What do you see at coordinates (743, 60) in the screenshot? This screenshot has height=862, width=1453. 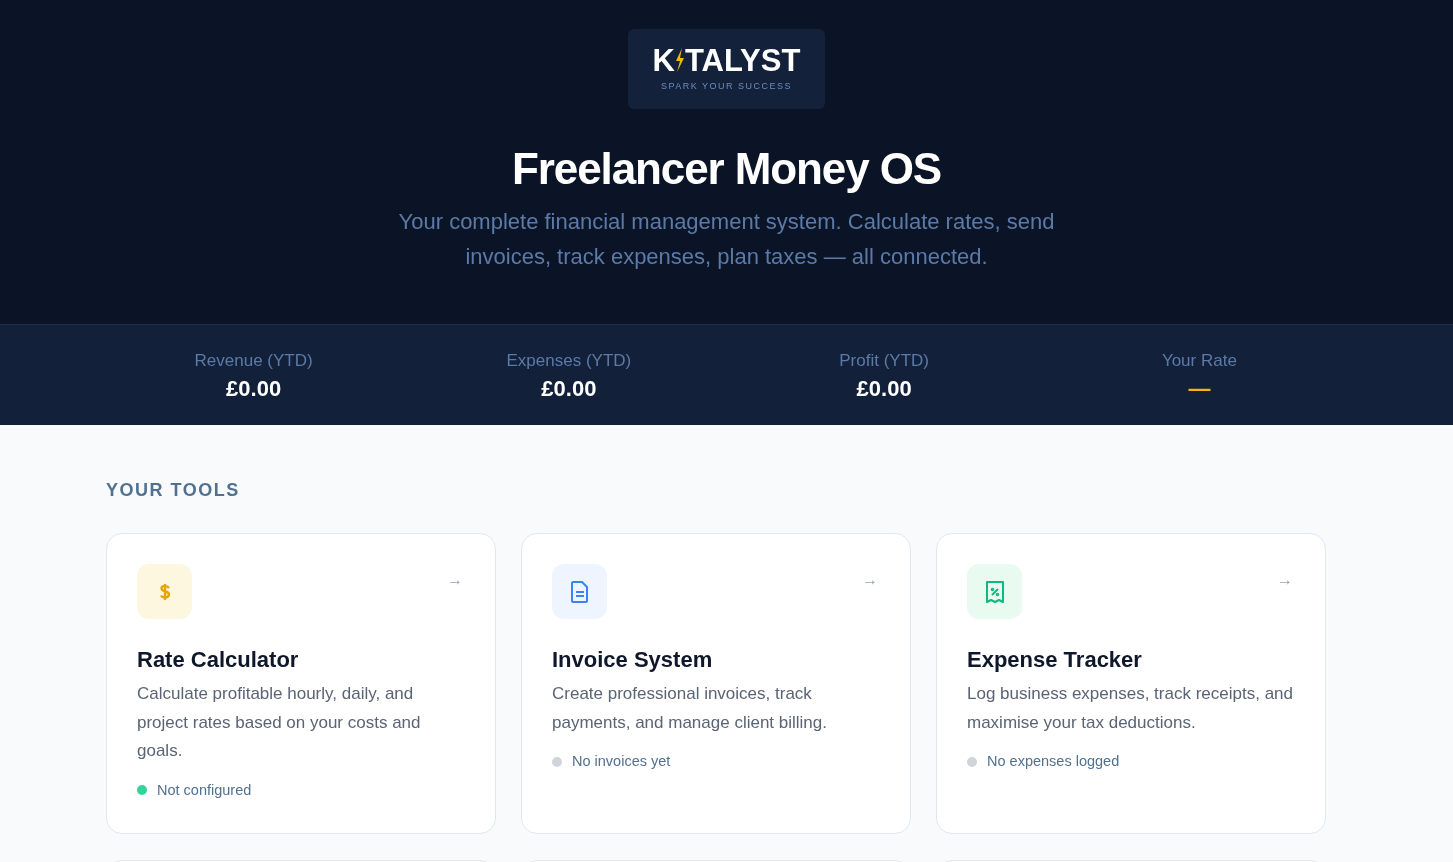 I see `logo-text: TALYST` at bounding box center [743, 60].